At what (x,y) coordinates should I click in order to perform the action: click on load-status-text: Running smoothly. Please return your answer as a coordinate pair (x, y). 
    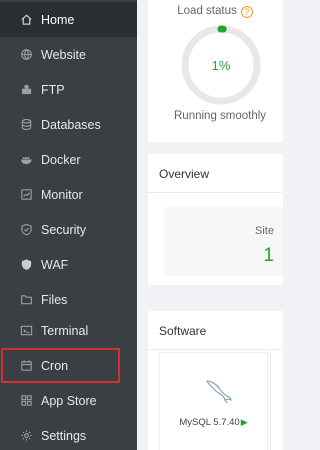
    Looking at the image, I should click on (220, 116).